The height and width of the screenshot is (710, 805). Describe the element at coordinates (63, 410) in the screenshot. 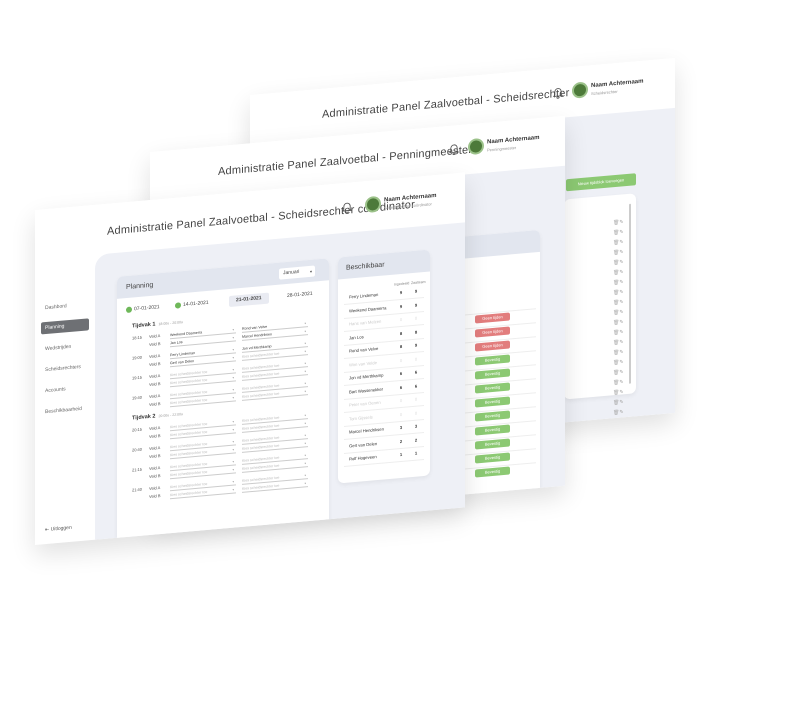

I see `sidebar-item-beschikbaarheid: Beschikbaarheid` at that location.